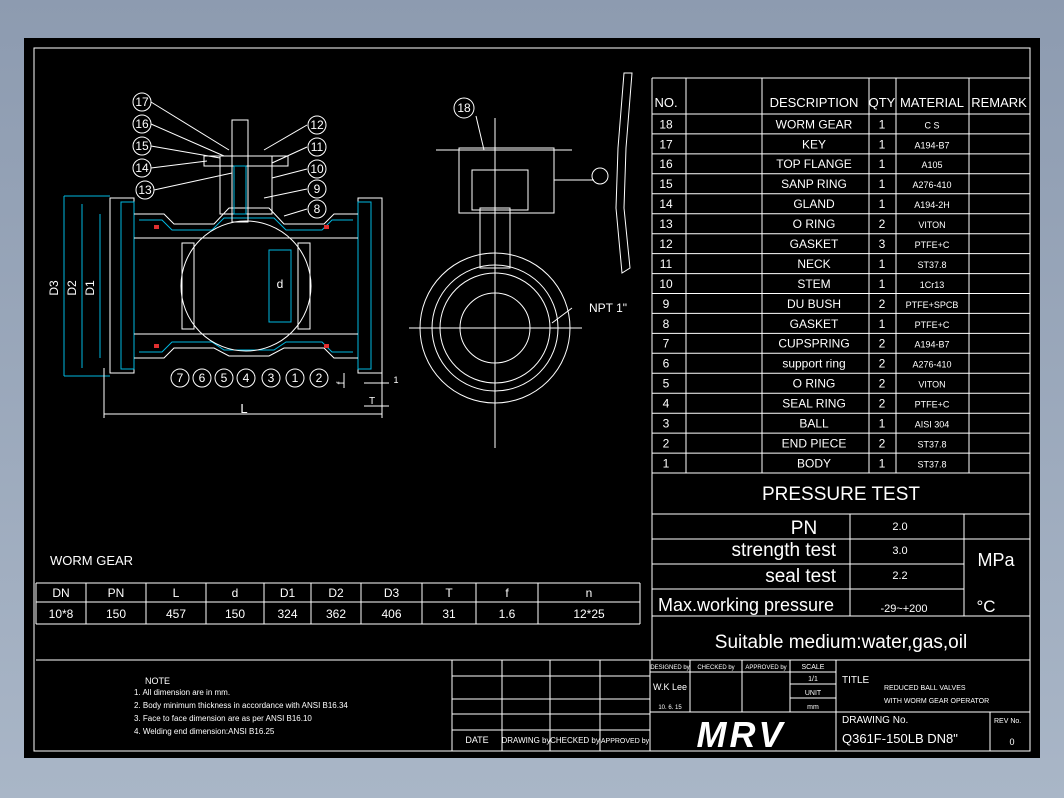  What do you see at coordinates (625, 741) in the screenshot?
I see `approved-by-label: APPROVED by` at bounding box center [625, 741].